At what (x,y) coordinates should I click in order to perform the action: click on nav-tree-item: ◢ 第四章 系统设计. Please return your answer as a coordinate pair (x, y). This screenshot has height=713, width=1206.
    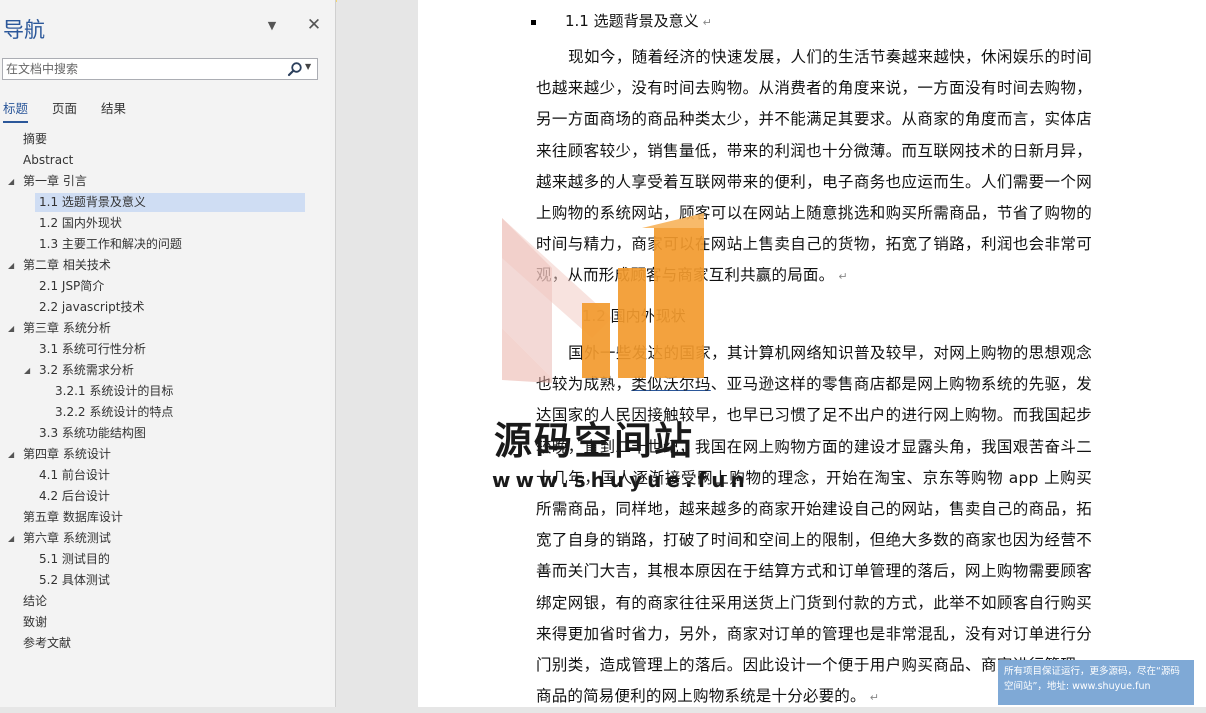
    Looking at the image, I should click on (59, 454).